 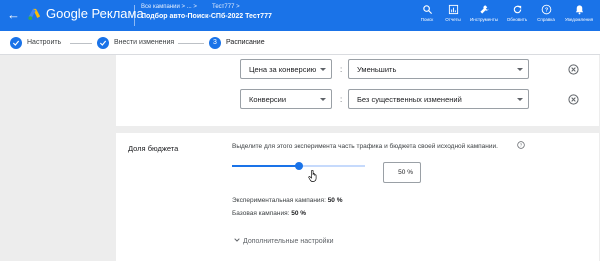 What do you see at coordinates (517, 19) in the screenshot?
I see `toolbar-refresh-label: Обновить` at bounding box center [517, 19].